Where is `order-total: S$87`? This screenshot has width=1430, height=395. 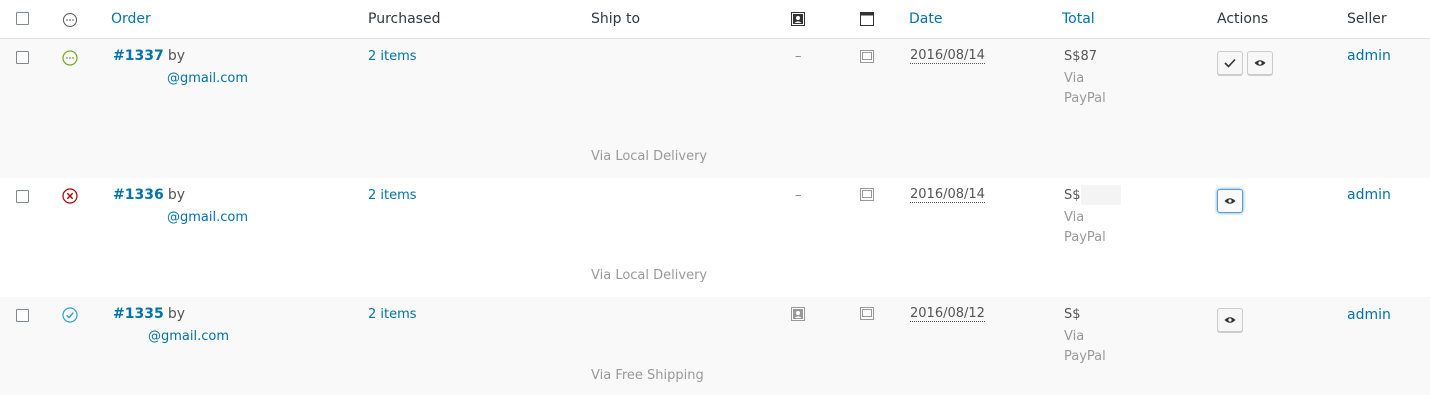
order-total: S$87 is located at coordinates (1081, 56).